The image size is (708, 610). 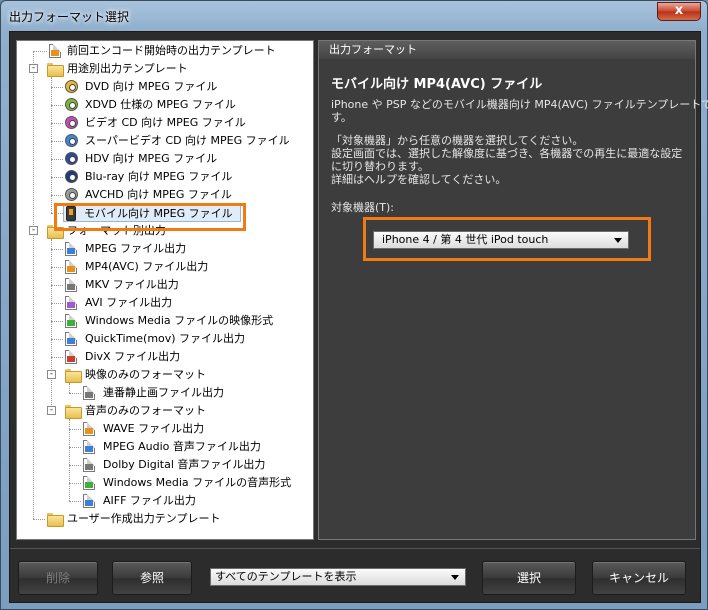 I want to click on template-filter-select: すべてのテンプレートを表示, so click(x=338, y=577).